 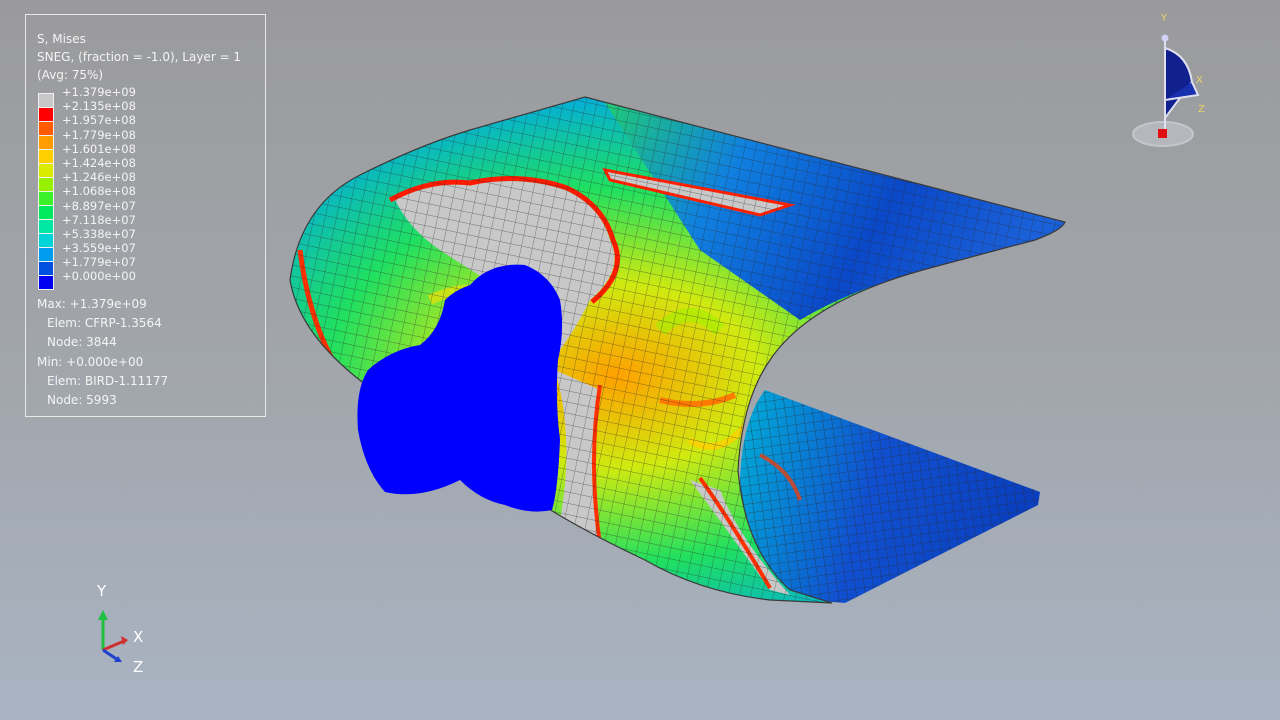 What do you see at coordinates (99, 134) in the screenshot?
I see `legend-value-label: +1.779e+08` at bounding box center [99, 134].